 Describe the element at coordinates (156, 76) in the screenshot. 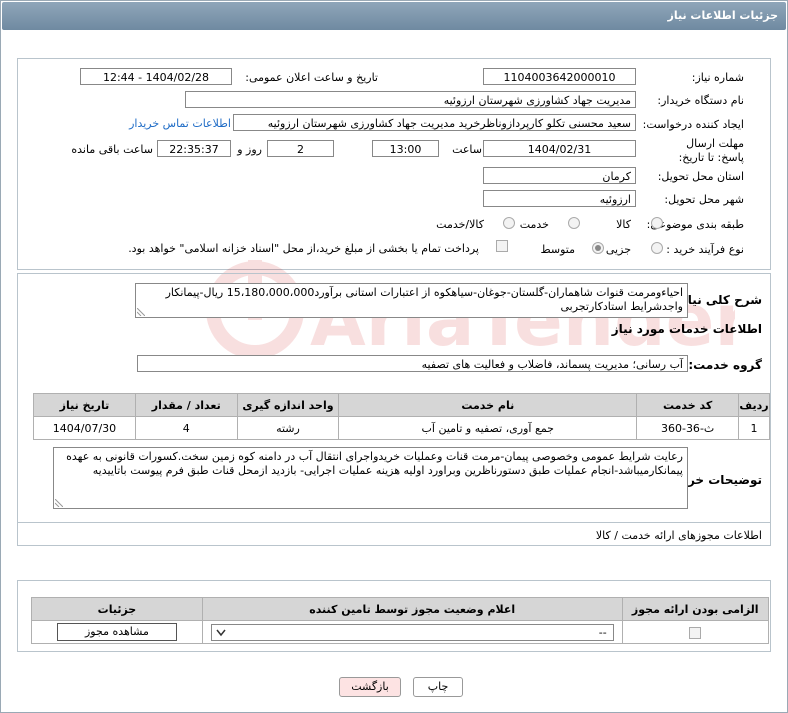

I see `announce-field: 1404/02/28 - 12:44` at that location.